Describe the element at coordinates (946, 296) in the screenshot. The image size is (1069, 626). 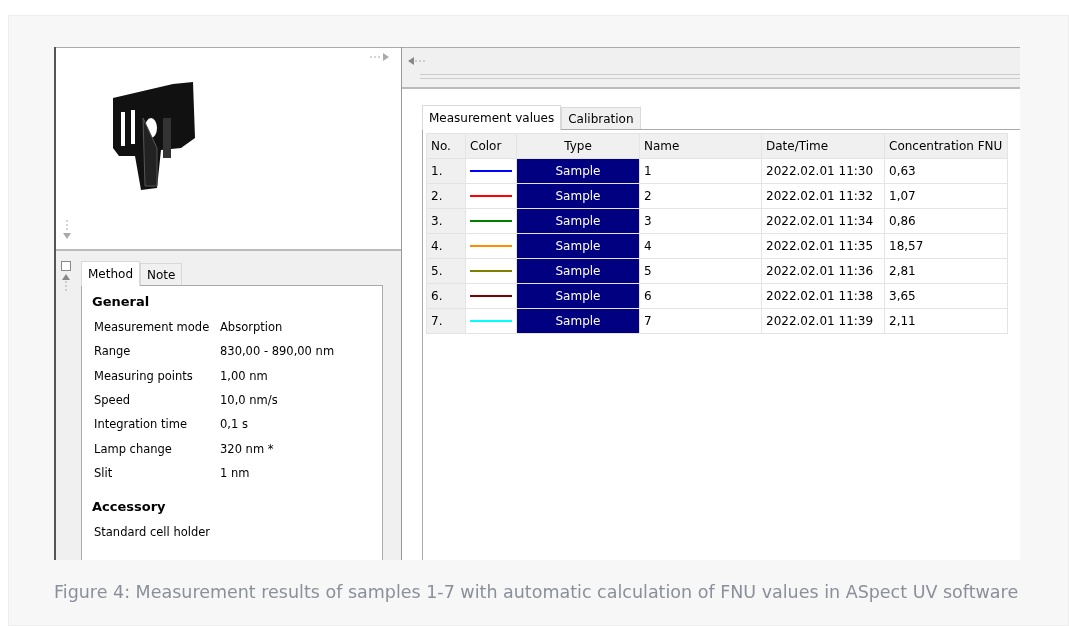
I see `table-cell: 3,65` at that location.